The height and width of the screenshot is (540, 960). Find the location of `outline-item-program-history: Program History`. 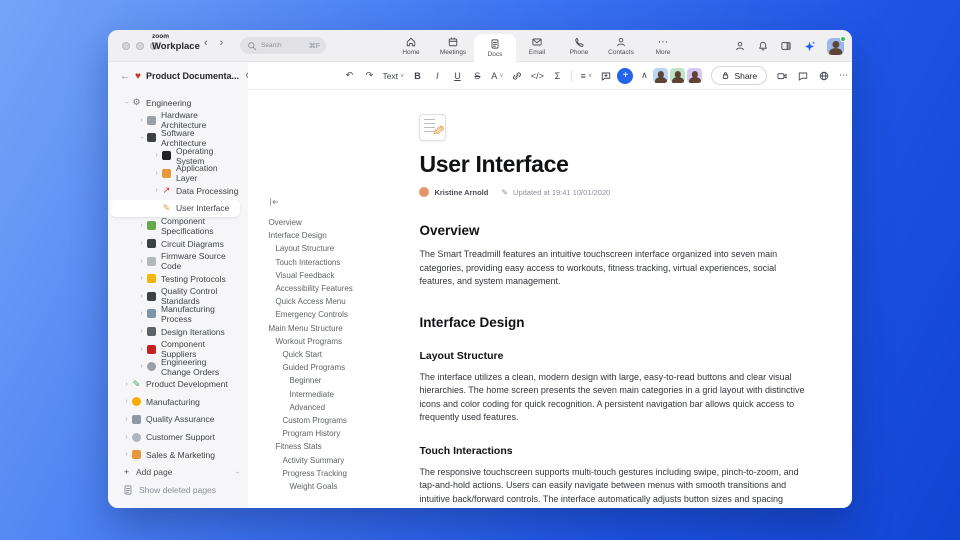

outline-item-program-history: Program History is located at coordinates (335, 433).